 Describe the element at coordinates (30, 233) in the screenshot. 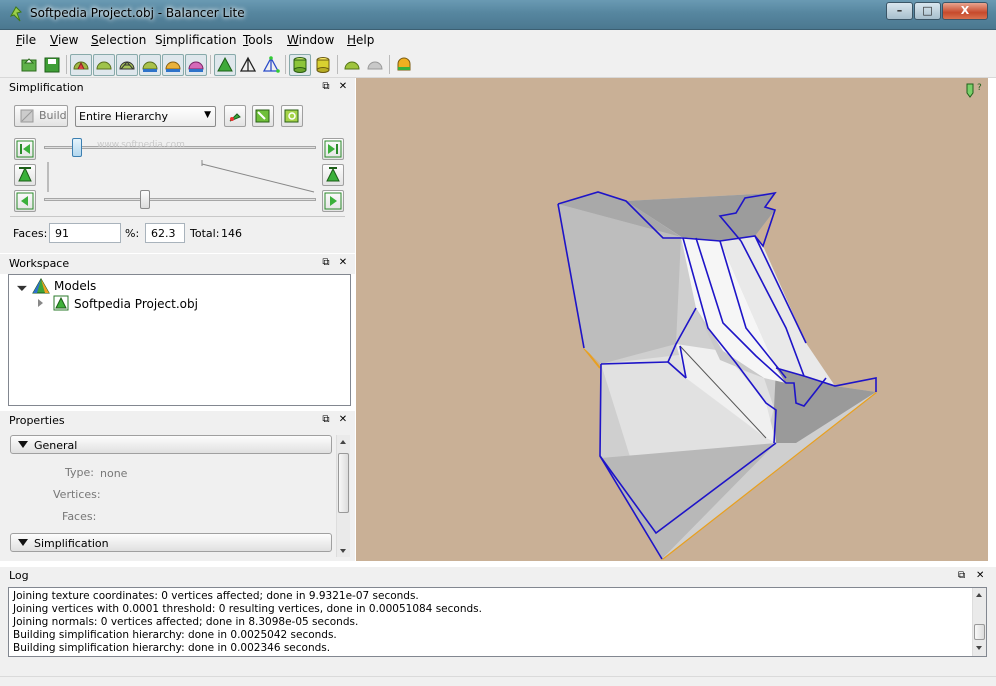

I see `faces-label: Faces:` at that location.